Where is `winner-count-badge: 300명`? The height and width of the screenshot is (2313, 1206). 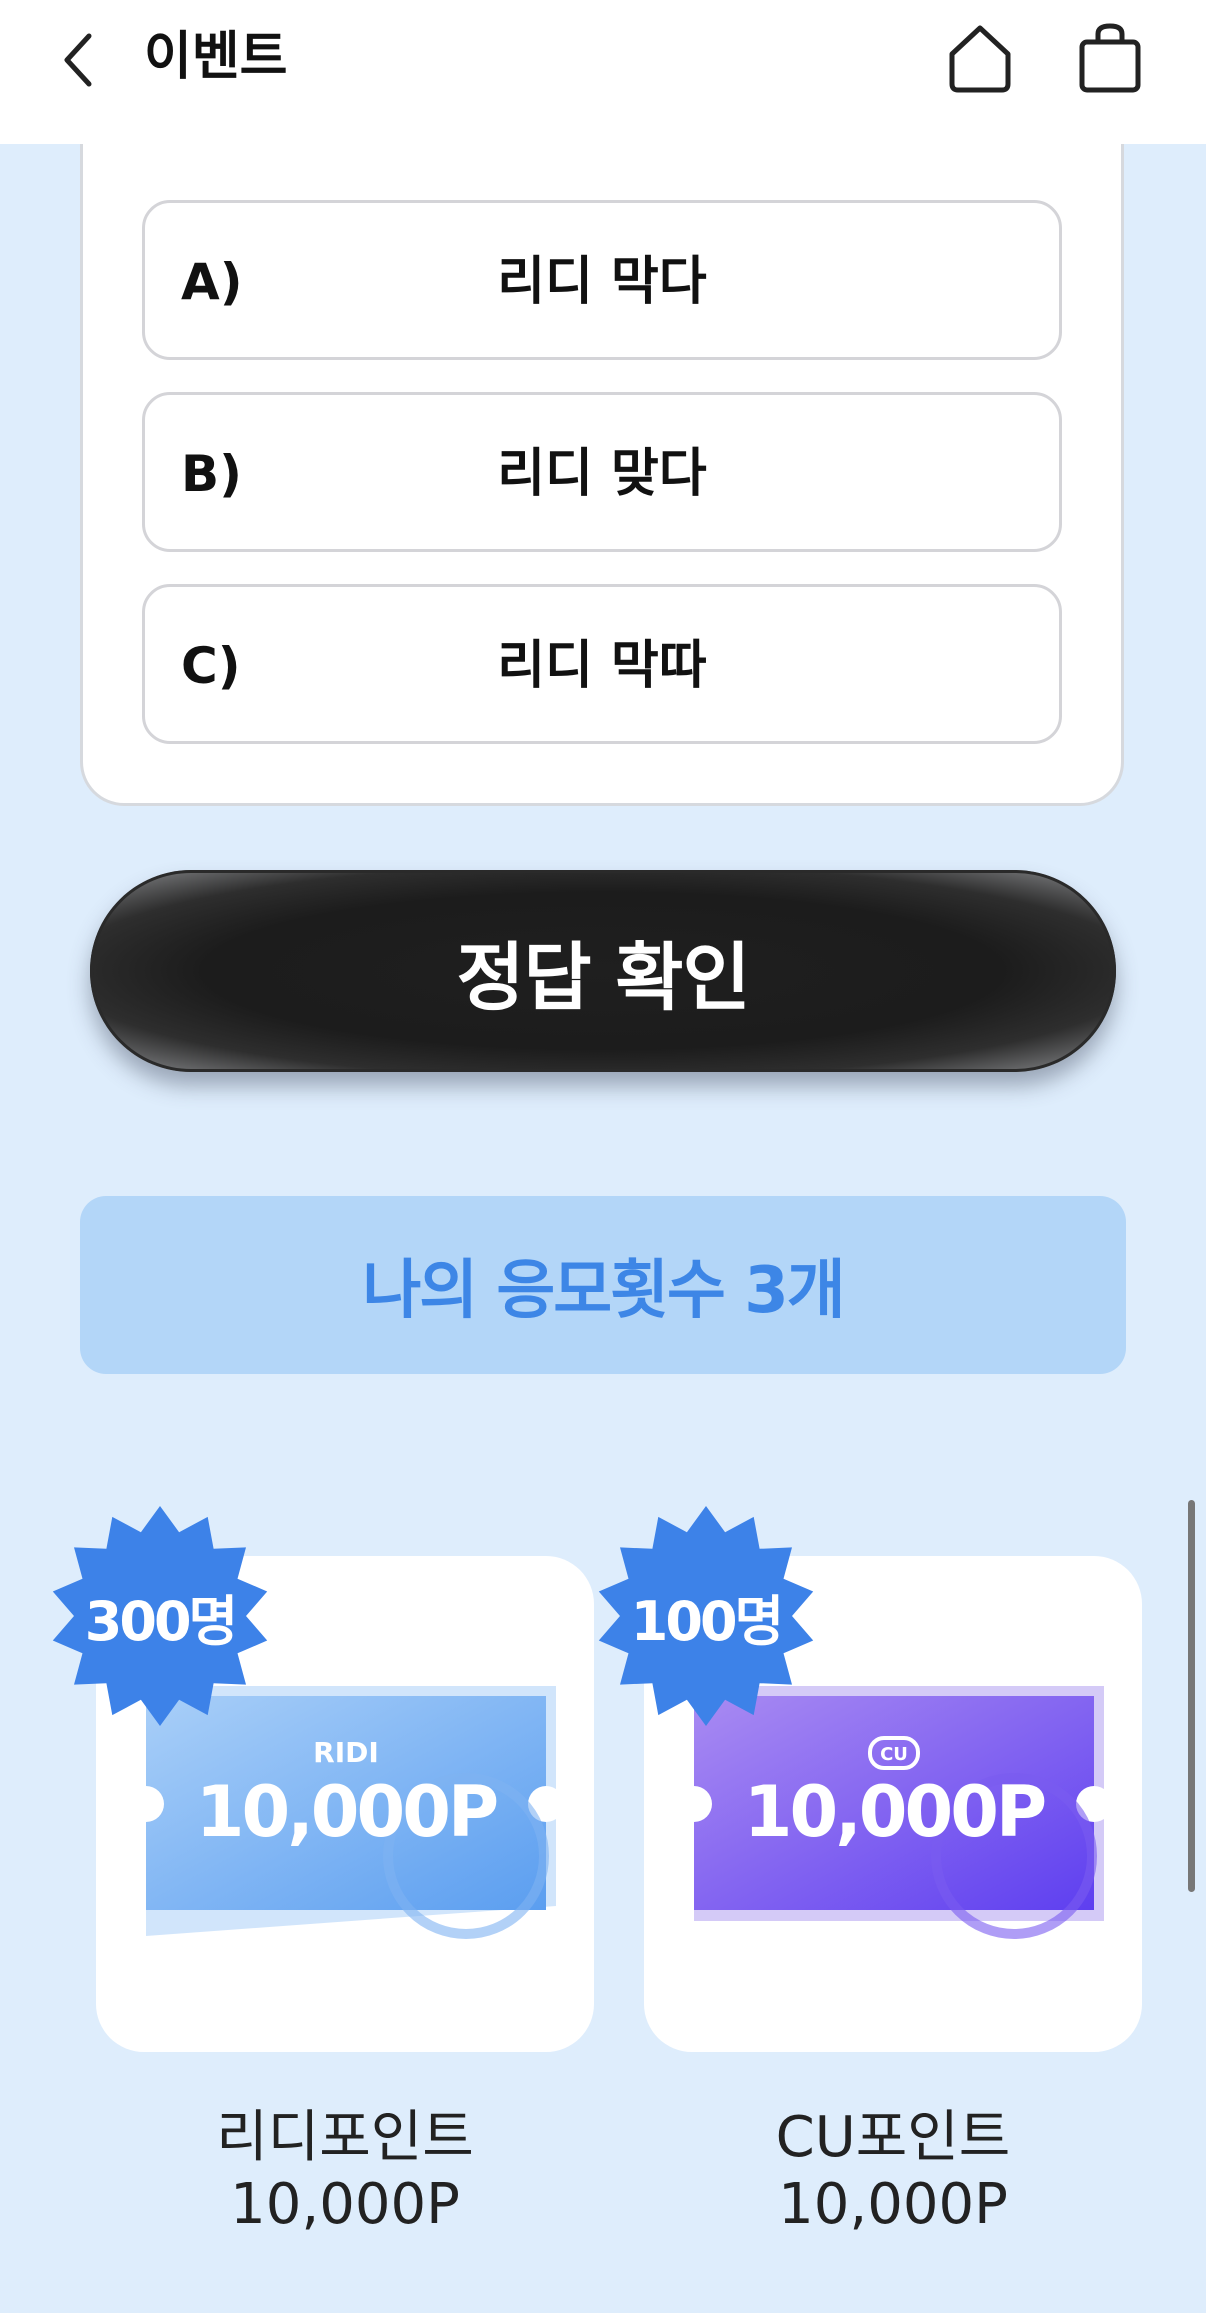
winner-count-badge: 300명 is located at coordinates (160, 1616).